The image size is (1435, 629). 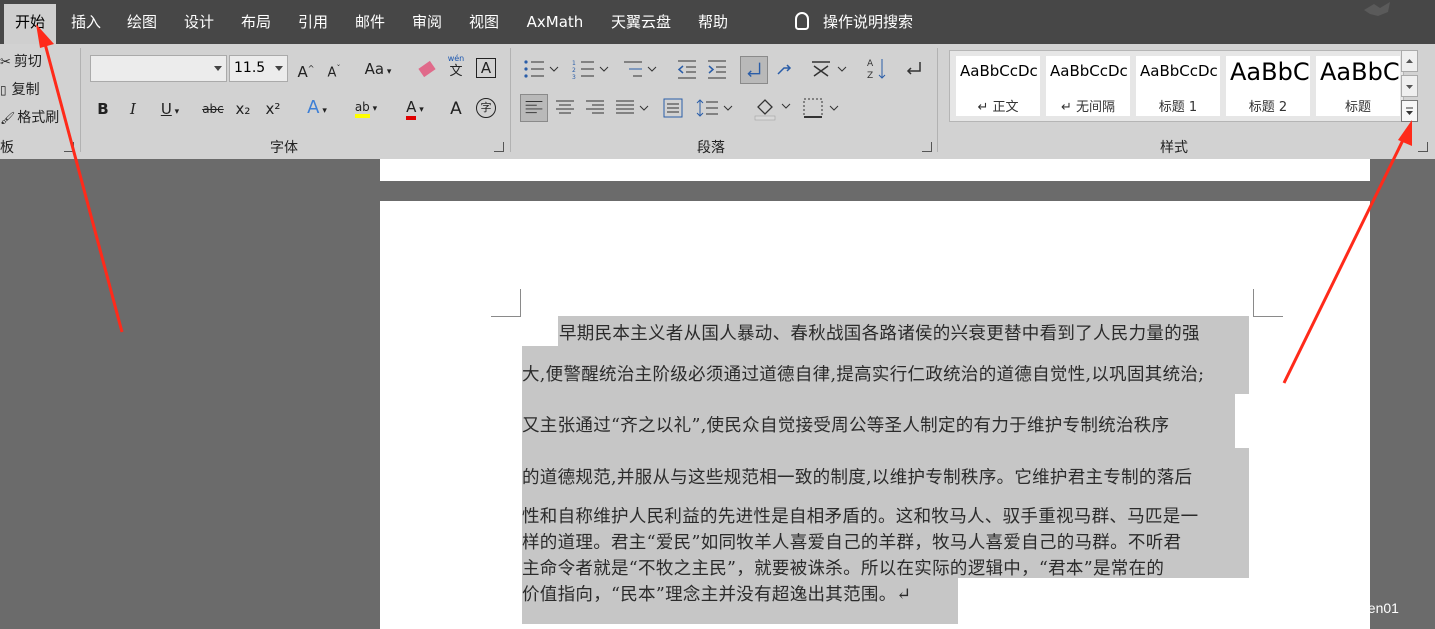 What do you see at coordinates (913, 69) in the screenshot?
I see `return-arrow-icon` at bounding box center [913, 69].